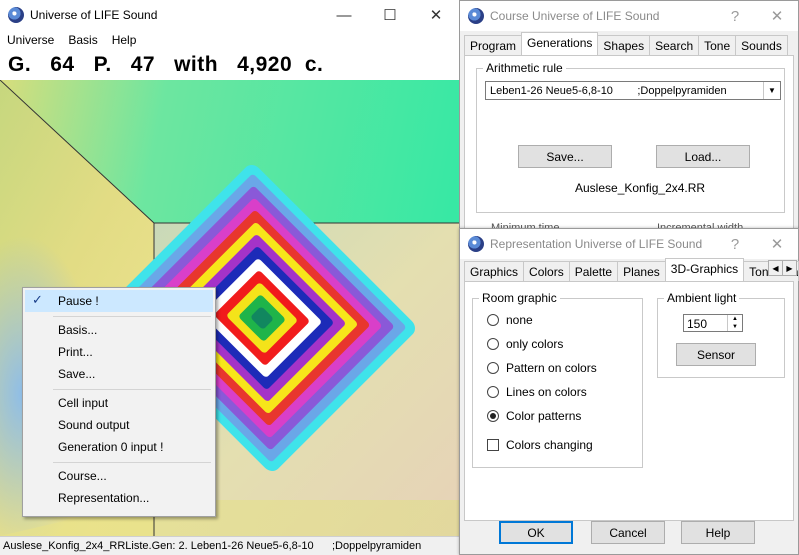 Image resolution: width=799 pixels, height=555 pixels. Describe the element at coordinates (789, 268) in the screenshot. I see `scroll-right-icon: ▶` at that location.